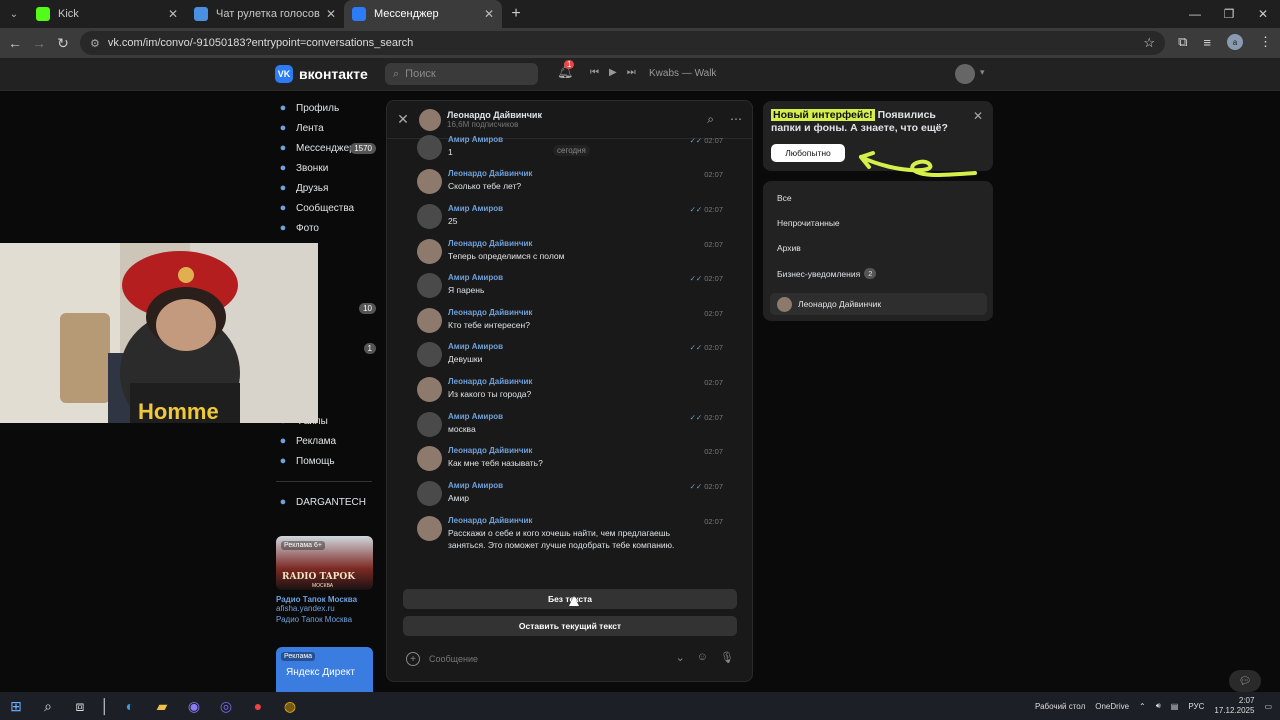 This screenshot has width=1280, height=720. Describe the element at coordinates (570, 358) in the screenshot. I see `message: Амир Амиров Девушки ✓✓ 02:07` at that location.